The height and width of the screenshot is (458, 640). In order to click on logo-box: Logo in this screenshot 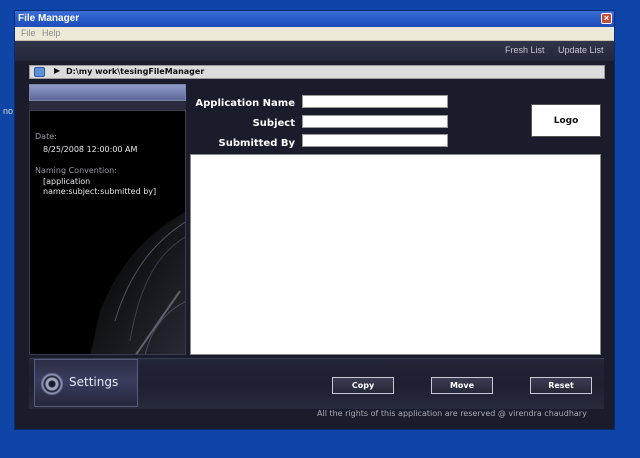, I will do `click(566, 120)`.